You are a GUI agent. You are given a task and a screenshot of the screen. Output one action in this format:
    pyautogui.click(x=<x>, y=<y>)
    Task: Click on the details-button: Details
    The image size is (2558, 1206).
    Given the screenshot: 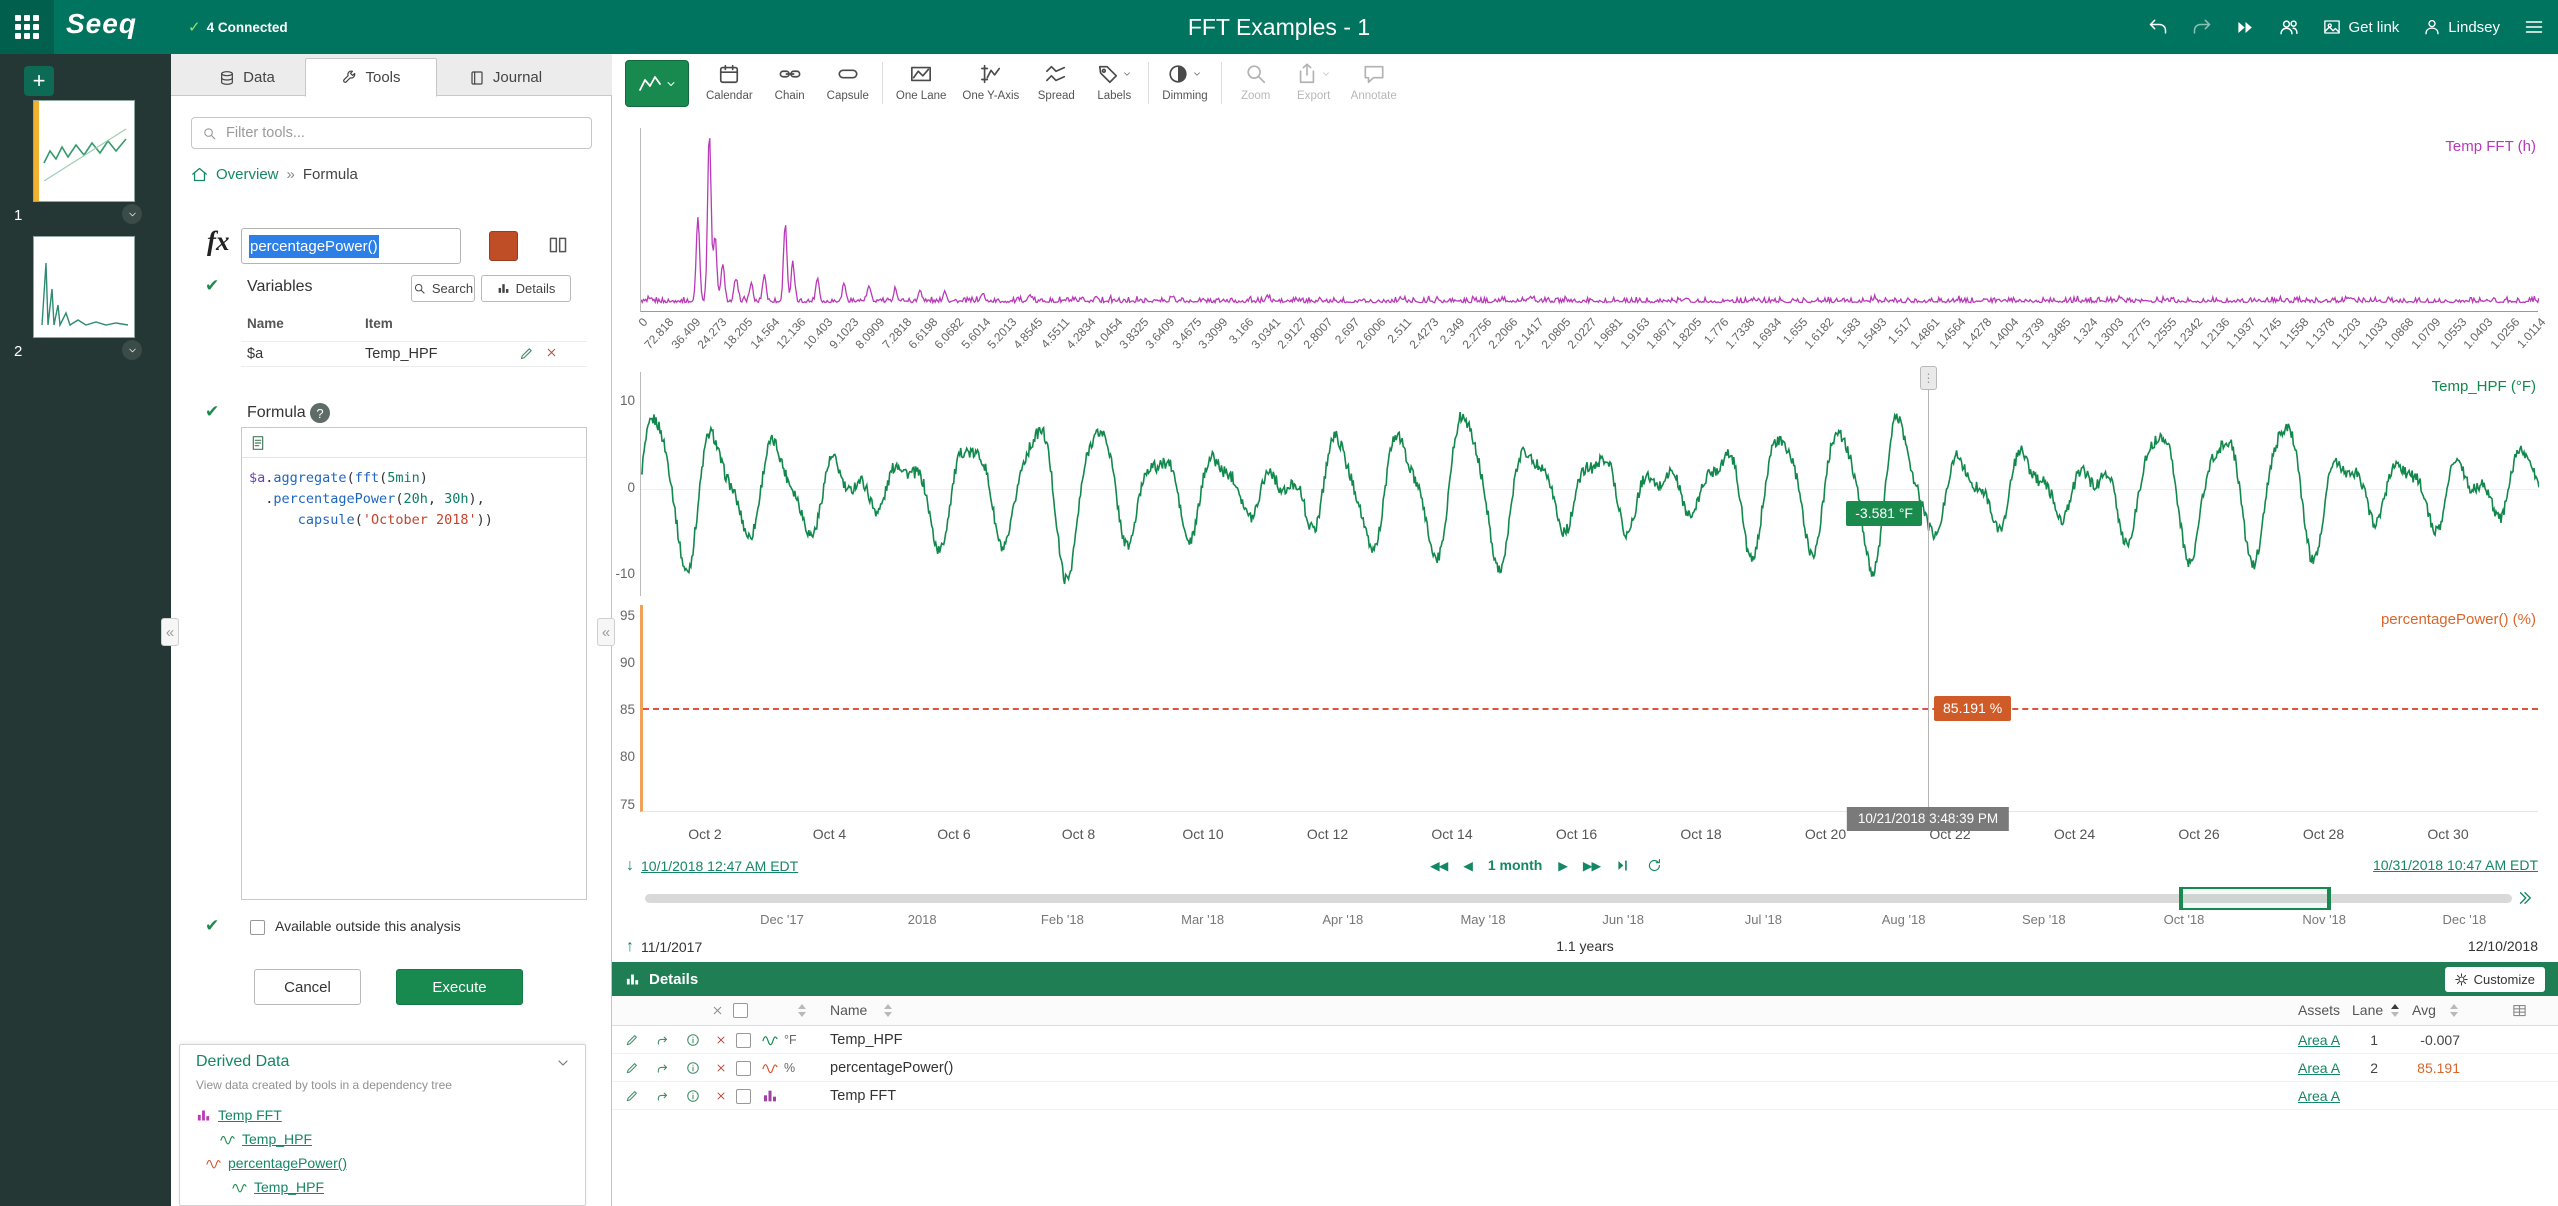 What is the action you would take?
    pyautogui.click(x=526, y=288)
    